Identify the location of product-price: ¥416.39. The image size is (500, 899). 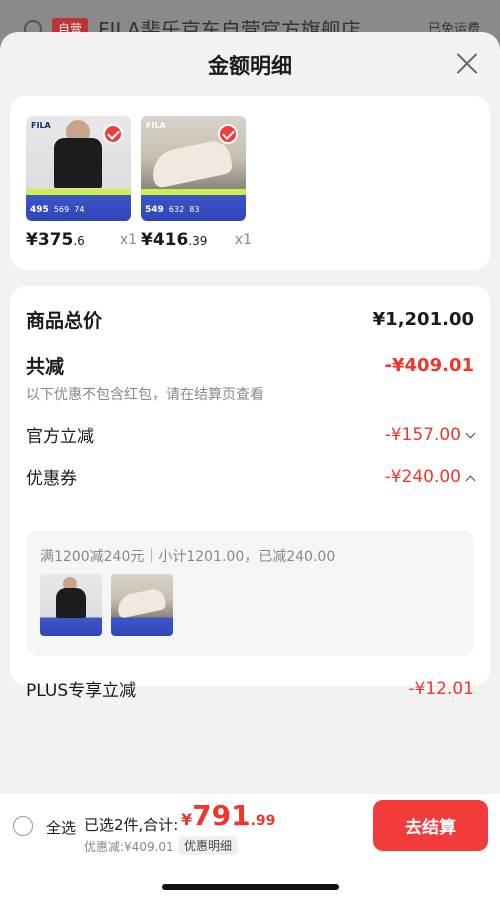
(174, 240).